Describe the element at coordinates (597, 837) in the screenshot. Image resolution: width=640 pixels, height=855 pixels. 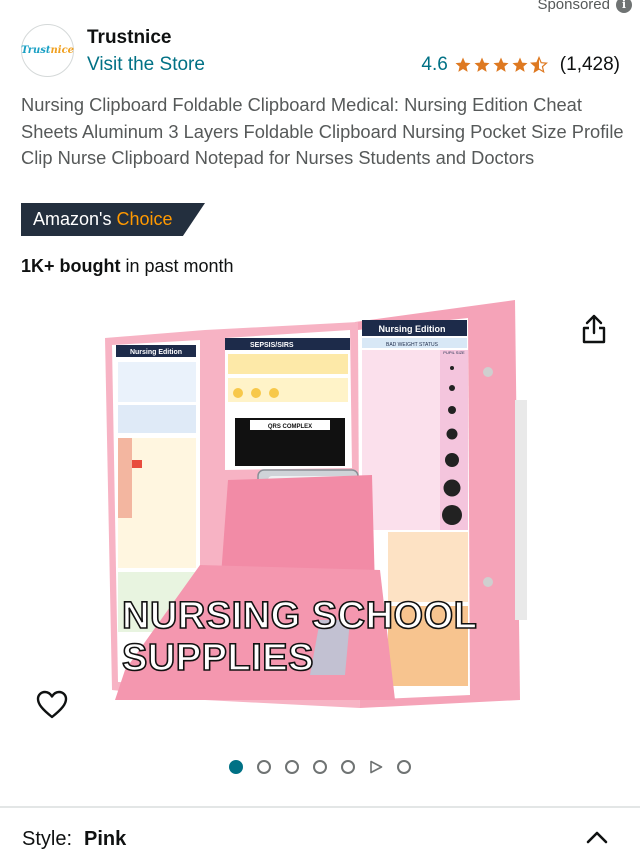
I see `chevron-up-icon` at that location.